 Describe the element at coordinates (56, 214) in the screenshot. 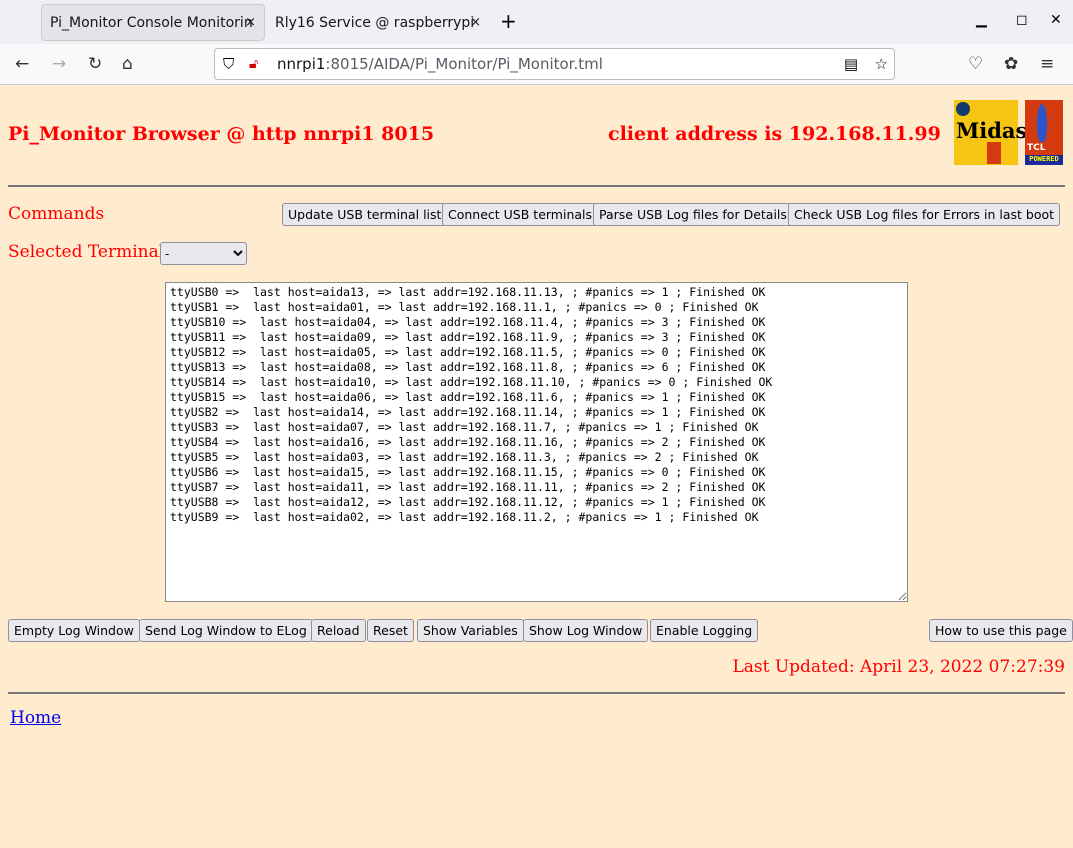

I see `commands-label: Commands` at that location.